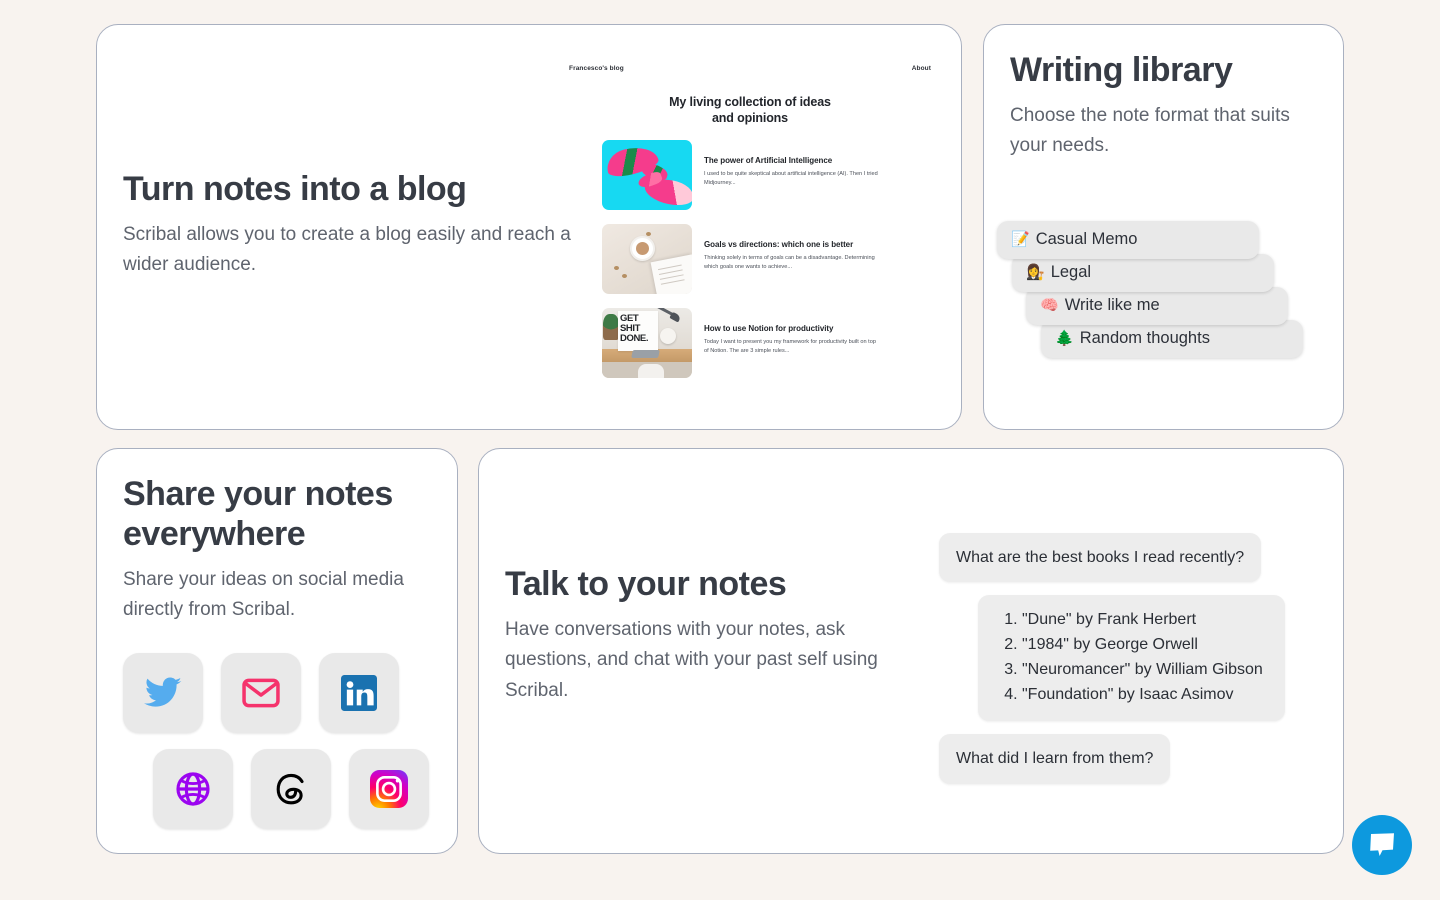 The height and width of the screenshot is (900, 1440). I want to click on linkedin-icon, so click(359, 693).